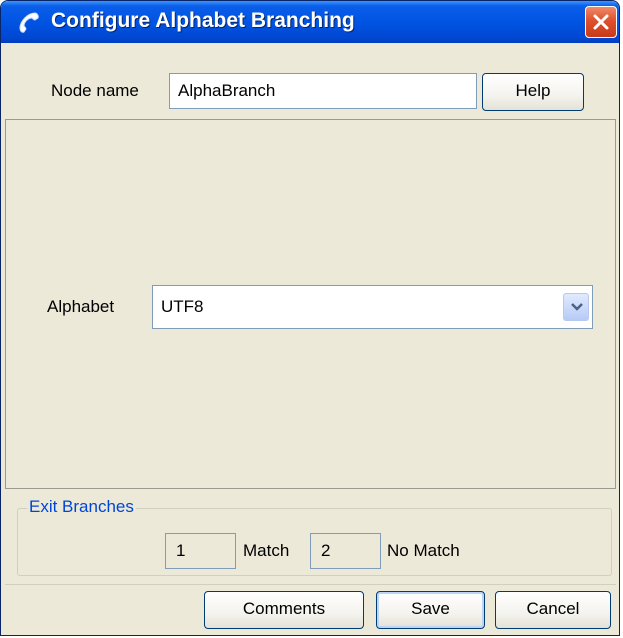  Describe the element at coordinates (323, 91) in the screenshot. I see `node-name-field: AlphaBranch` at that location.